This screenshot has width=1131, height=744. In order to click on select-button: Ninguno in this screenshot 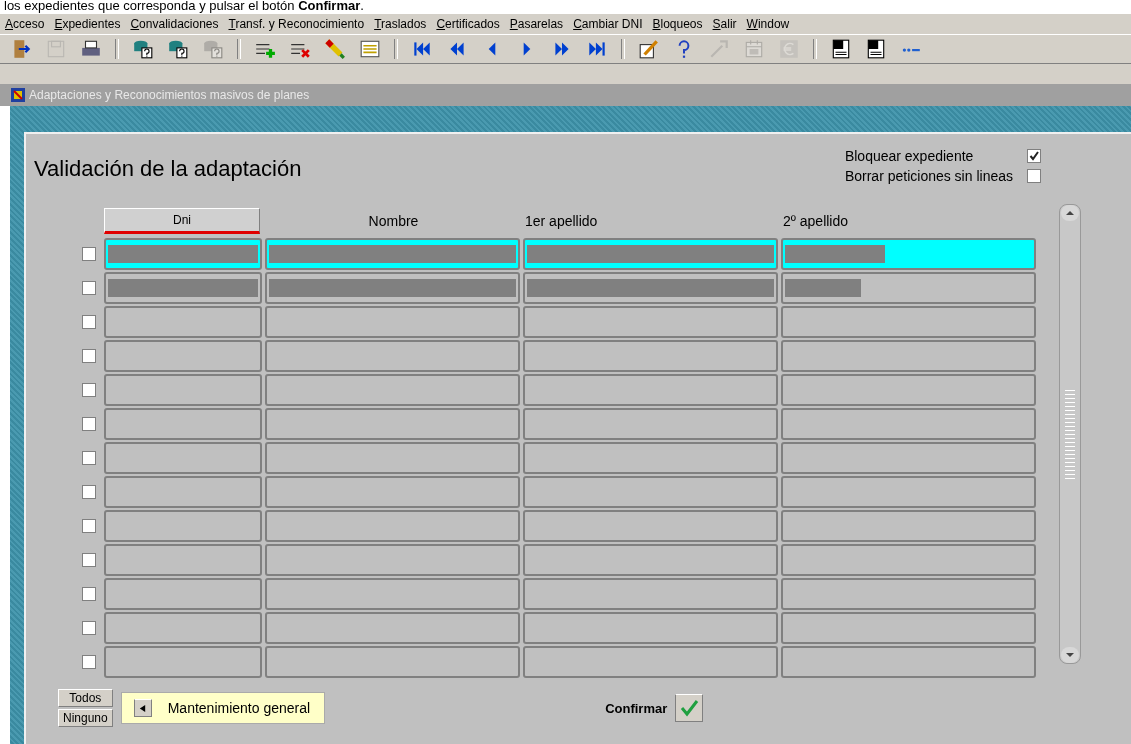, I will do `click(85, 718)`.